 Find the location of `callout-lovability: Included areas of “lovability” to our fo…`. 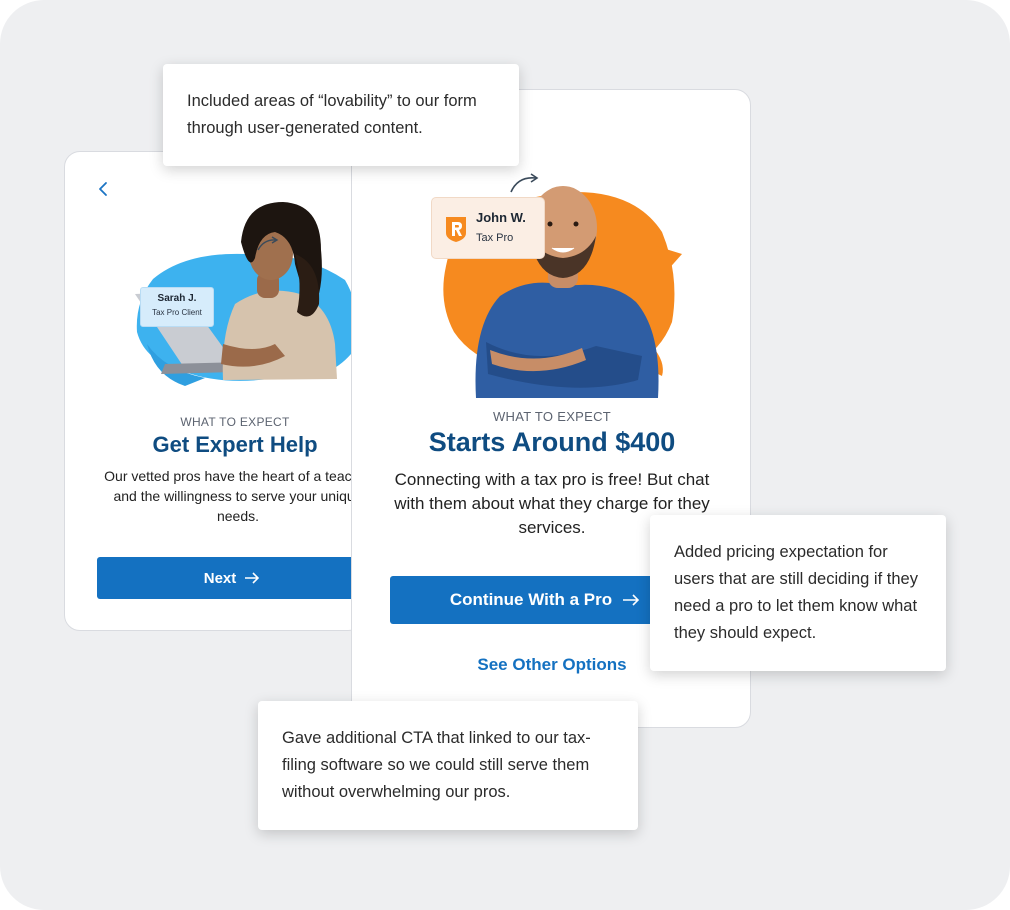

callout-lovability: Included areas of “lovability” to our fo… is located at coordinates (341, 115).